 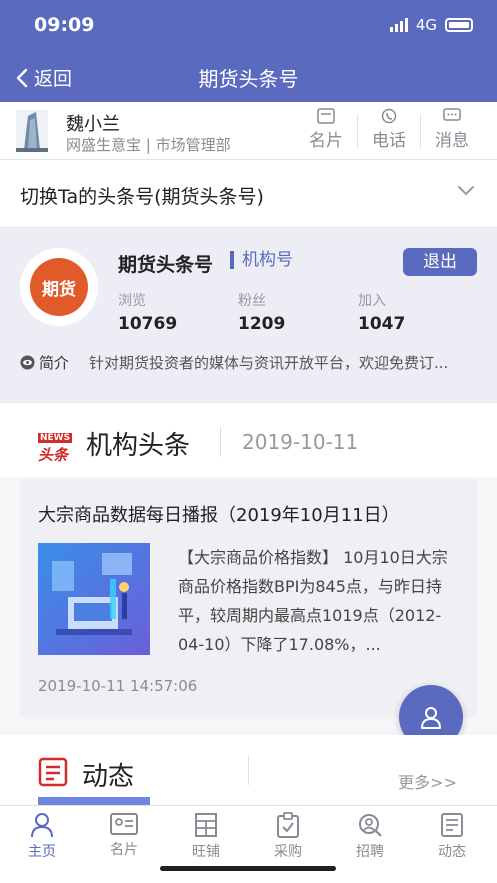 I want to click on dynamic-item-preview, so click(x=94, y=801).